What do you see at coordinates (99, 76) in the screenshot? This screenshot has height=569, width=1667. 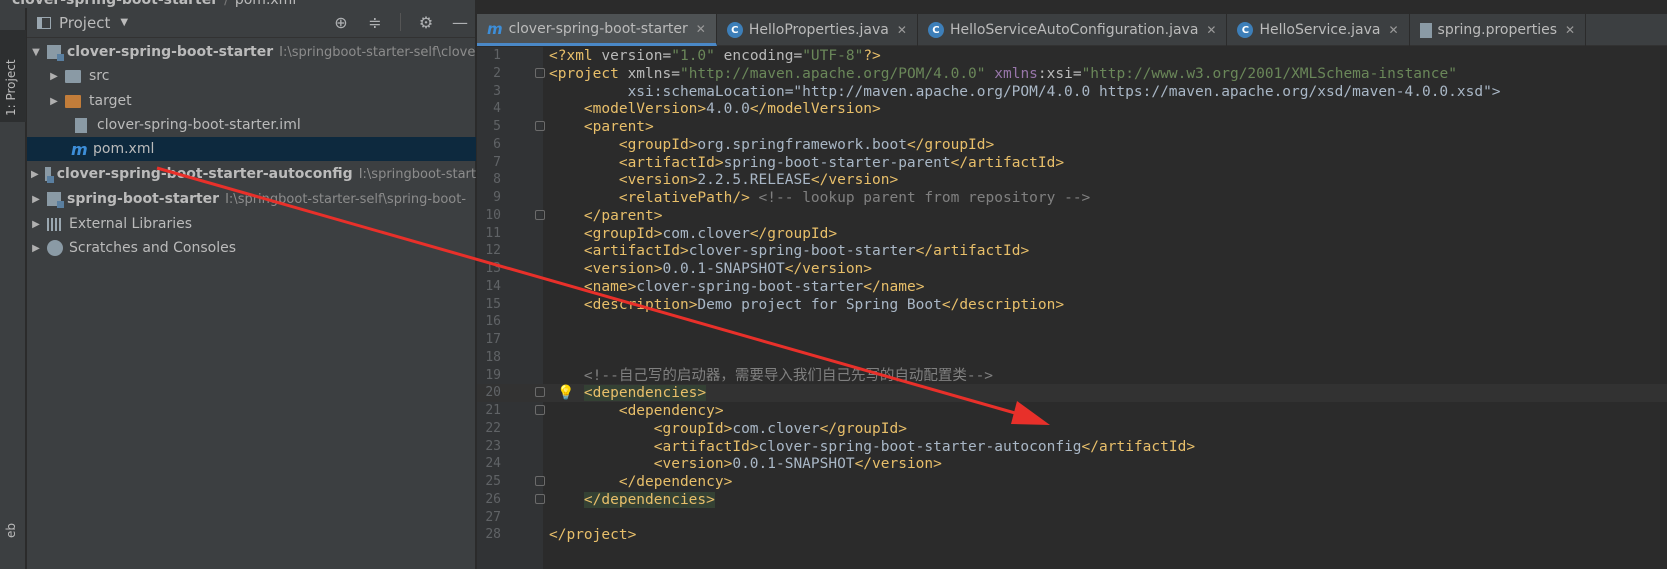 I see `tree-item-label: src` at bounding box center [99, 76].